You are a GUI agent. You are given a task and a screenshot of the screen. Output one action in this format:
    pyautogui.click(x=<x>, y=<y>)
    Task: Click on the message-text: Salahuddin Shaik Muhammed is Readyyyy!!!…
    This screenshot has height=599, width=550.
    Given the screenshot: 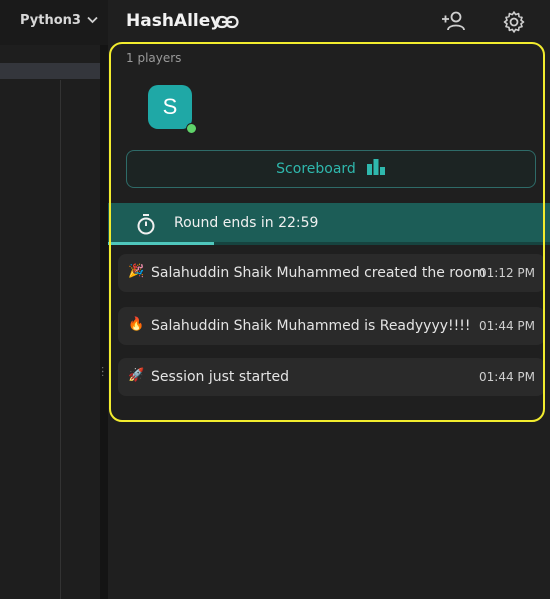 What is the action you would take?
    pyautogui.click(x=311, y=326)
    